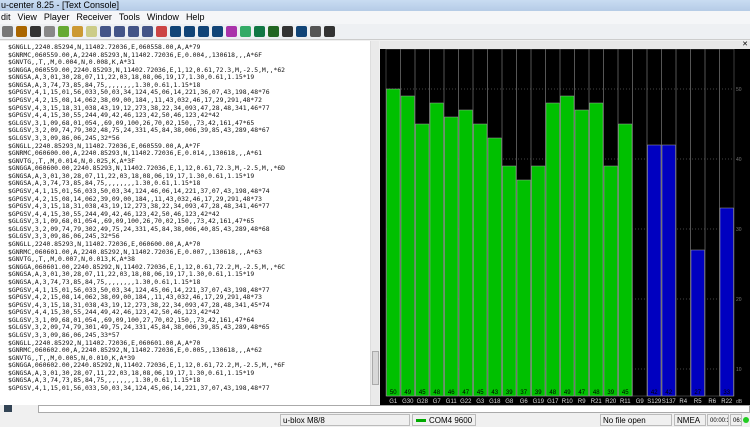  I want to click on panel-header: ✕, so click(565, 45).